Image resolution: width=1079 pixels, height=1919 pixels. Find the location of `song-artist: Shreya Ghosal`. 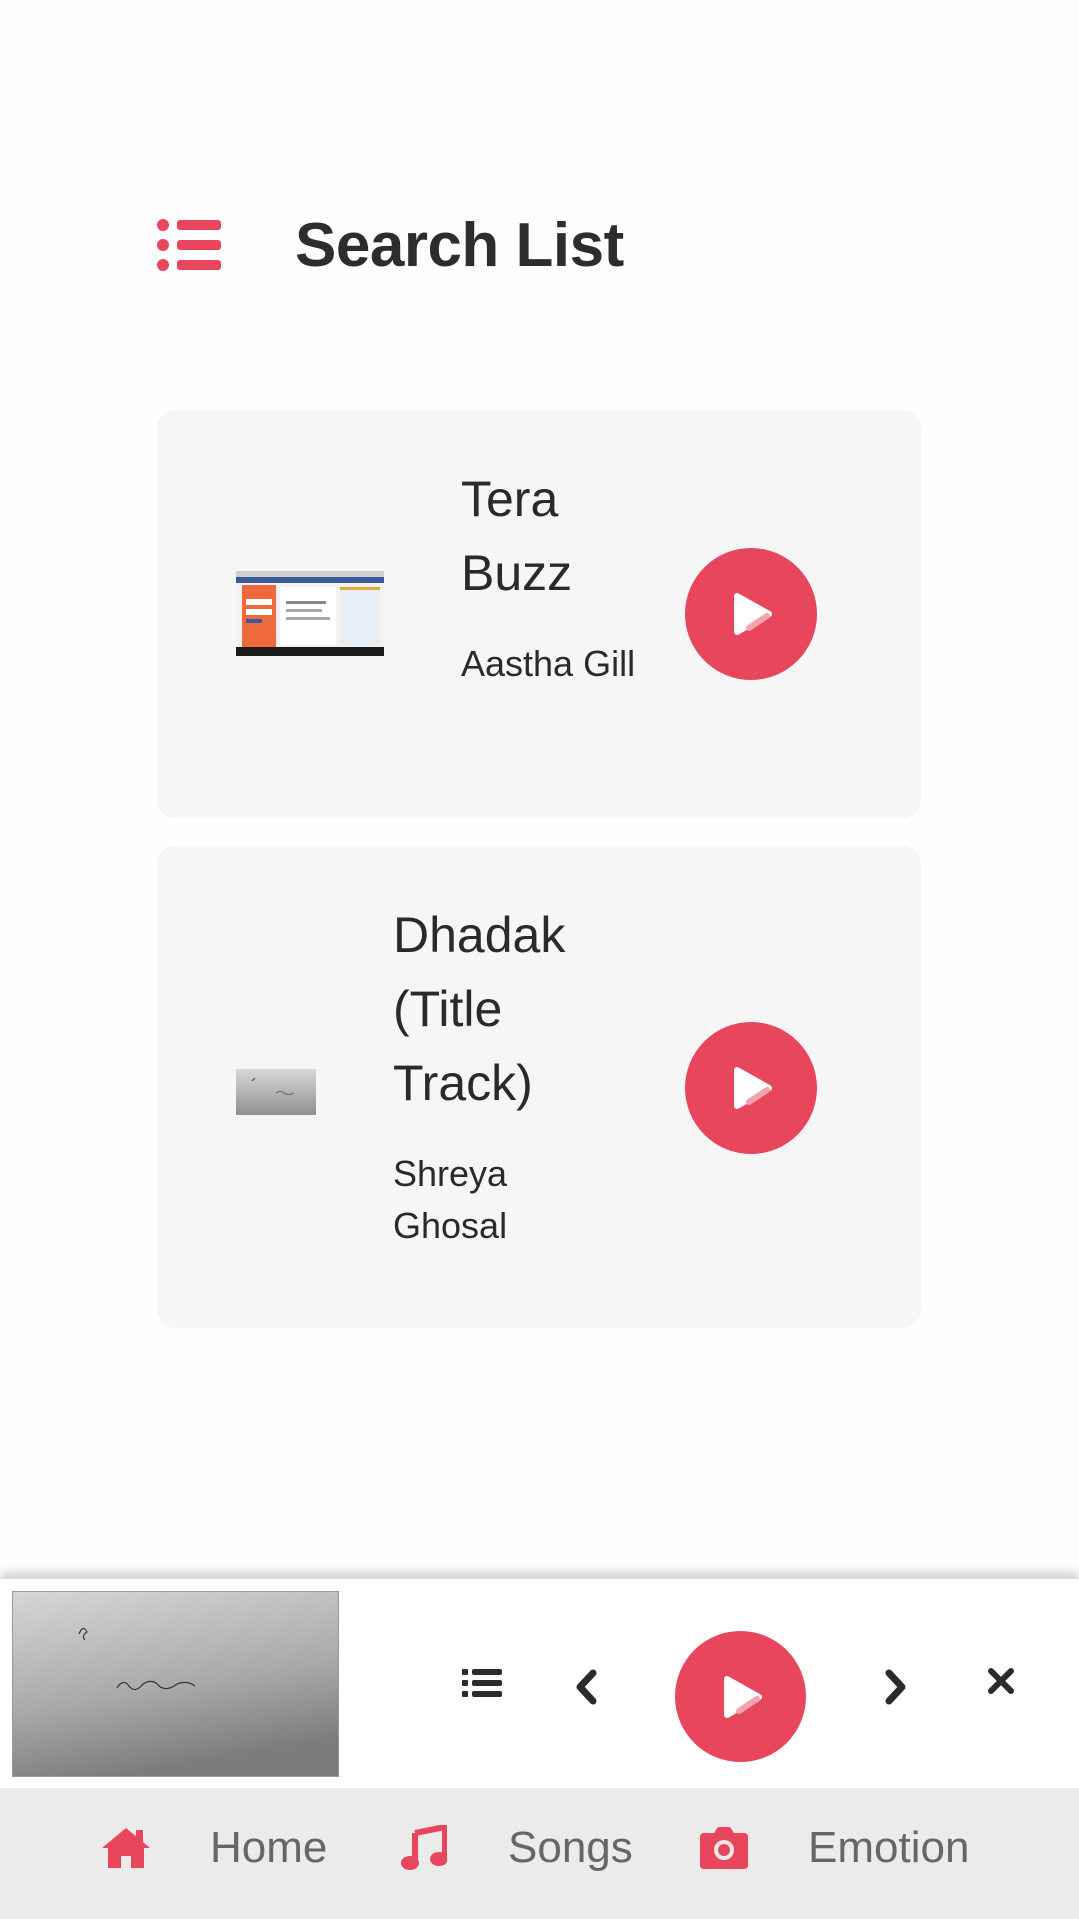

song-artist: Shreya Ghosal is located at coordinates (450, 1199).